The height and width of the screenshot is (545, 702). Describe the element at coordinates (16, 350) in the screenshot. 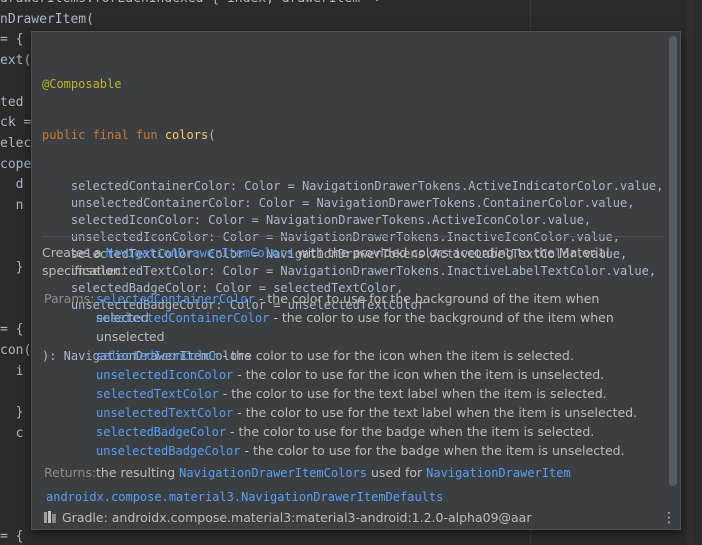

I see `code-line: con(` at that location.